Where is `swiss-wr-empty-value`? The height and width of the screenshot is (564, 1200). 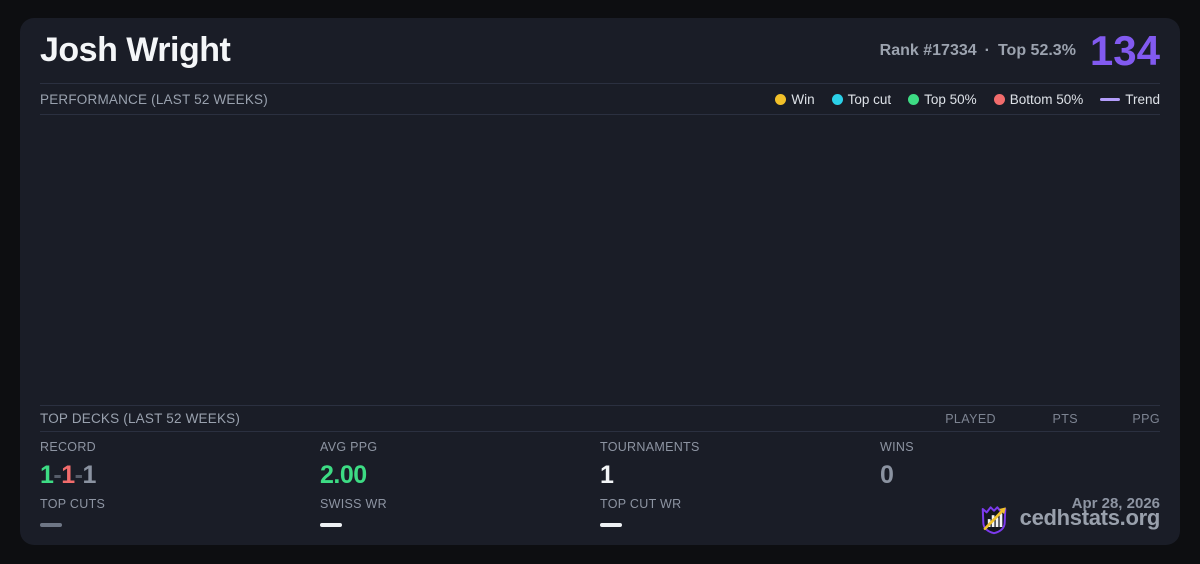
swiss-wr-empty-value is located at coordinates (331, 525).